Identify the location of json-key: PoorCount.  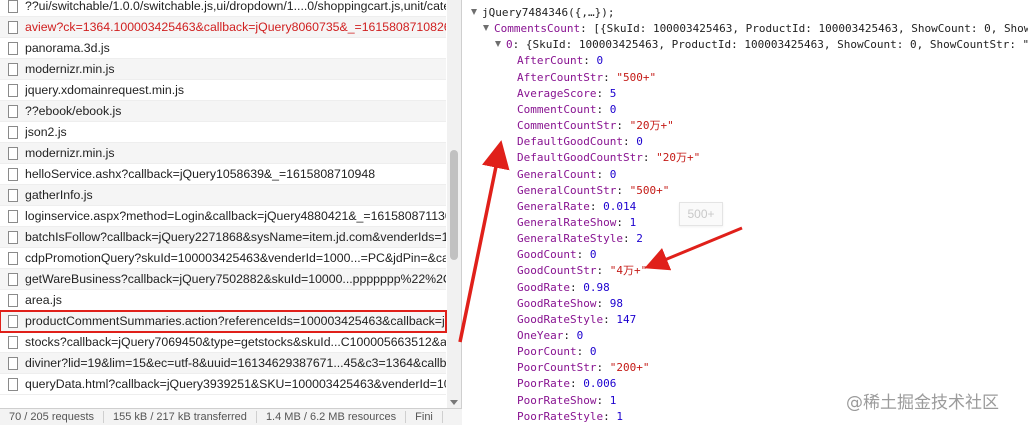
(547, 352).